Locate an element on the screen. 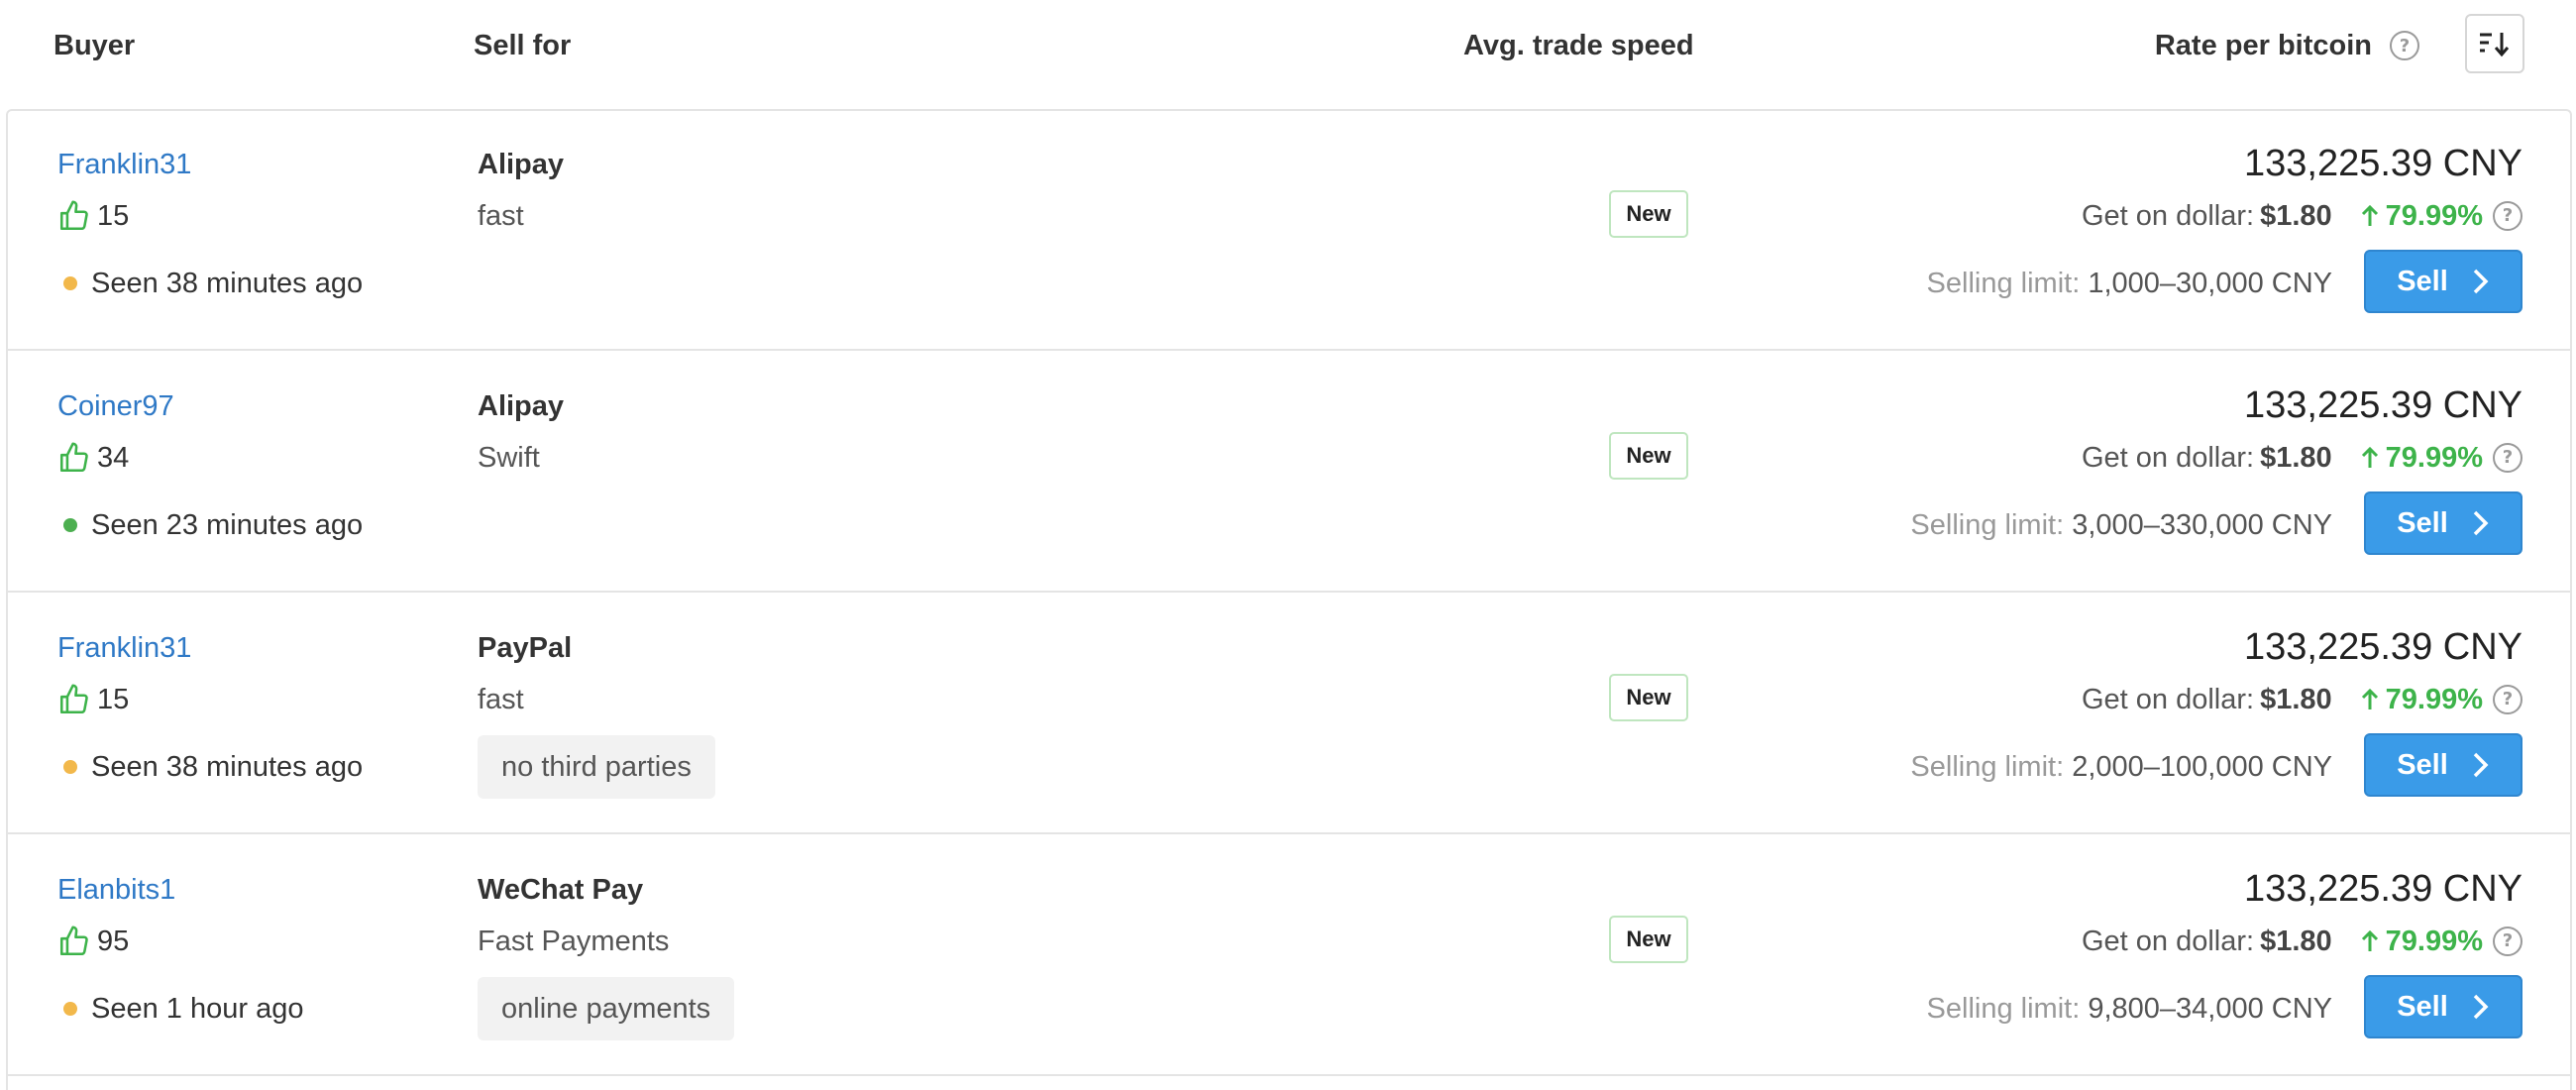 Image resolution: width=2576 pixels, height=1090 pixels. last-seen-text: Seen 1 hour ago is located at coordinates (197, 1009).